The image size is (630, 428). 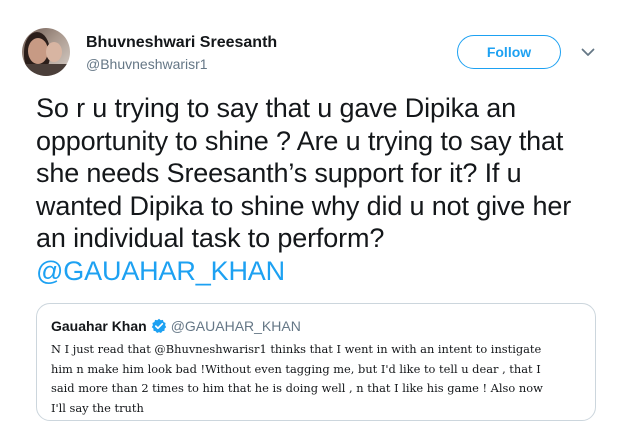 What do you see at coordinates (38, 51) in the screenshot?
I see `avatar-face` at bounding box center [38, 51].